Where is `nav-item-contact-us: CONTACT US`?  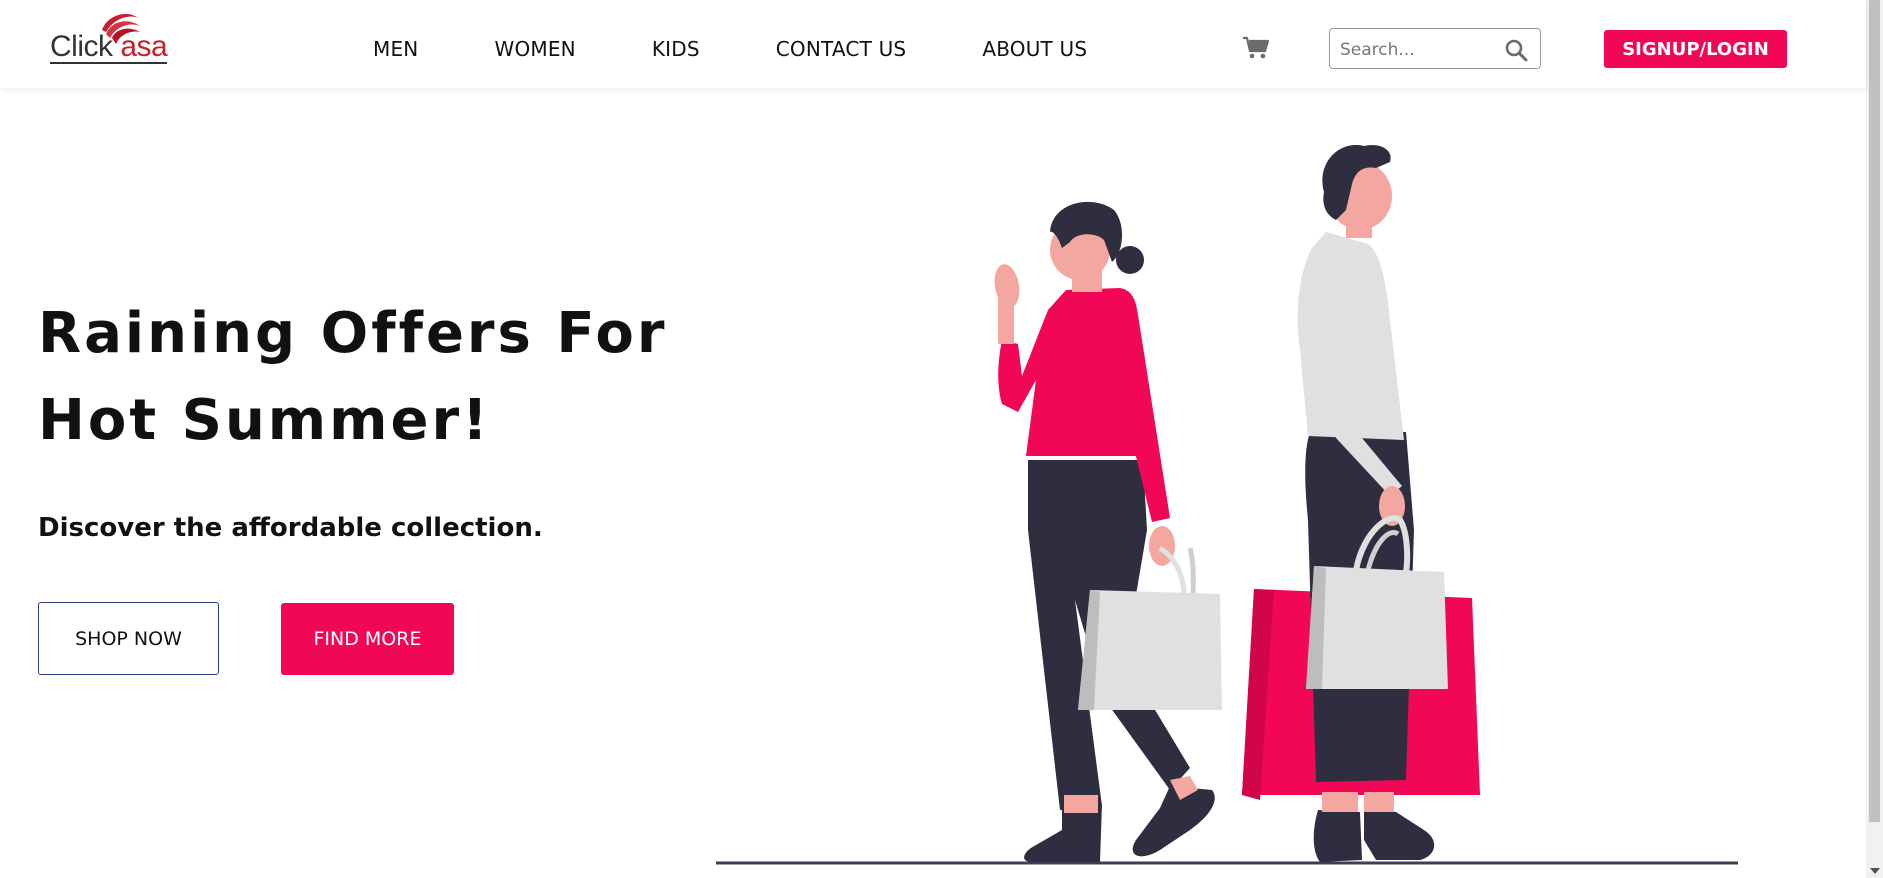
nav-item-contact-us: CONTACT US is located at coordinates (841, 49).